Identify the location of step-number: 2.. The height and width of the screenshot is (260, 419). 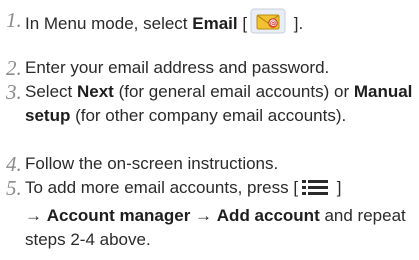
(14, 68).